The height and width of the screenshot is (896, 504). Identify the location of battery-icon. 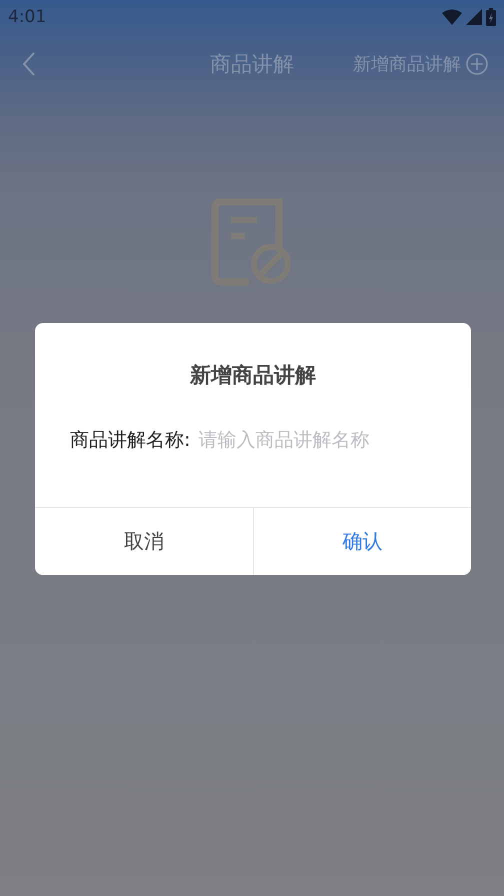
(491, 17).